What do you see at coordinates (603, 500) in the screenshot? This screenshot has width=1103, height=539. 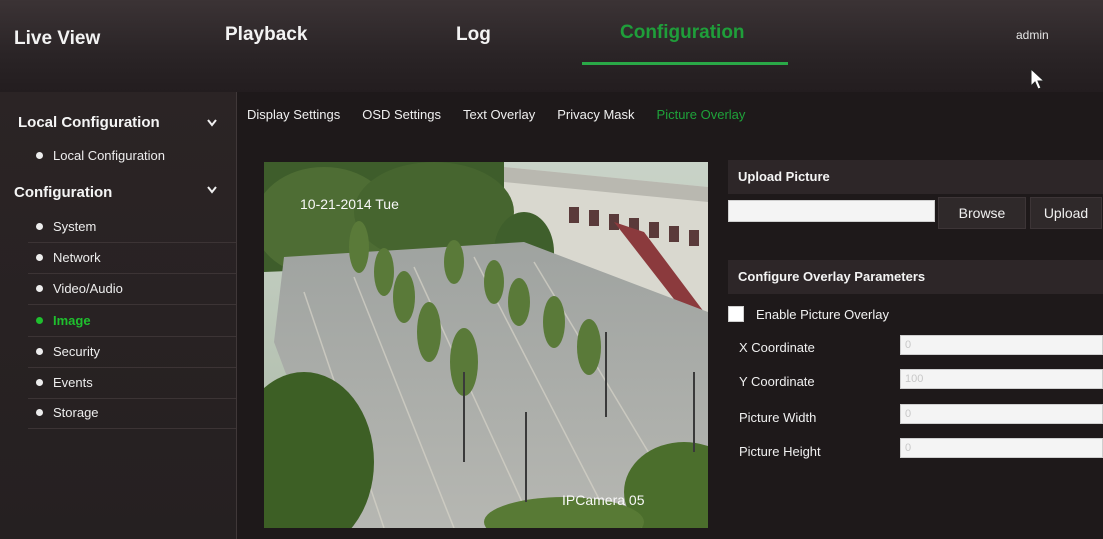 I see `video-camera-name: IPCamera 05` at bounding box center [603, 500].